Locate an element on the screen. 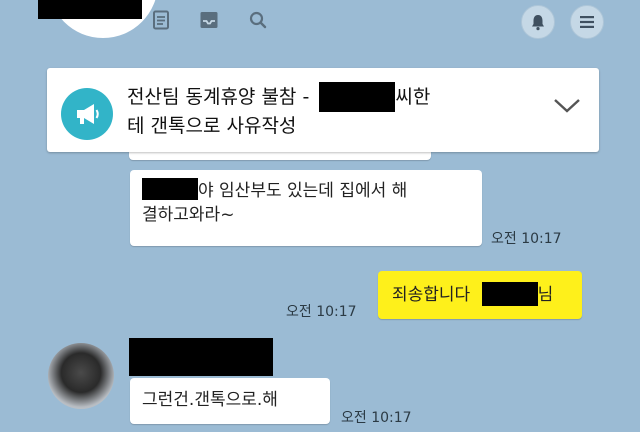  notice-line-1: 전산팀 동계휴양 불참 - 씨한 is located at coordinates (317, 97).